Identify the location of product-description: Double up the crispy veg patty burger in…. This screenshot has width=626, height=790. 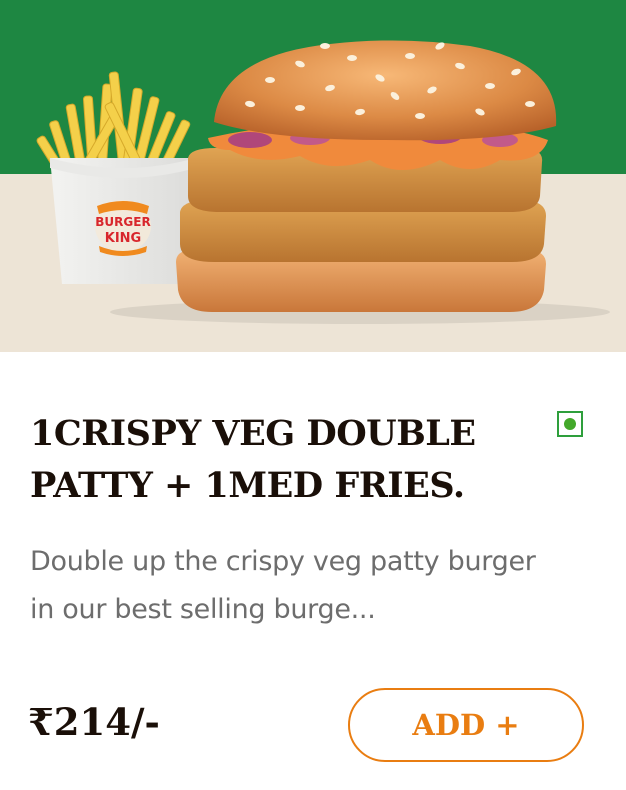
(283, 585).